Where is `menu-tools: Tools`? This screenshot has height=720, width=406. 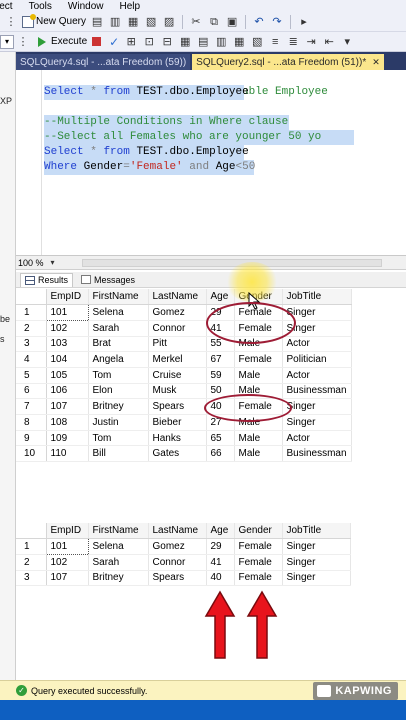
menu-tools: Tools is located at coordinates (40, 6).